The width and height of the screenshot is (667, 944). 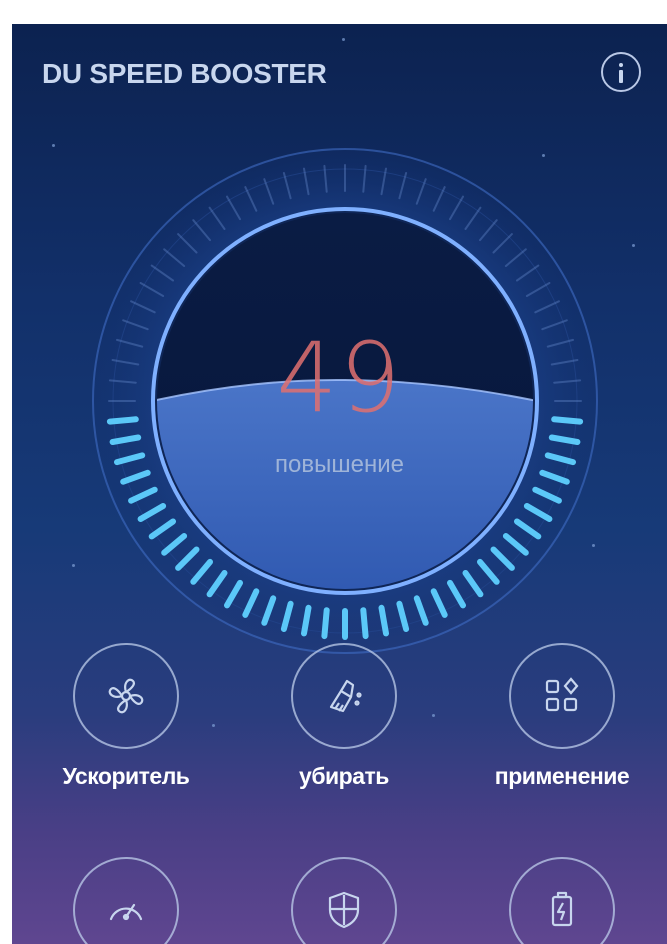 I want to click on apps-grid-icon, so click(x=562, y=694).